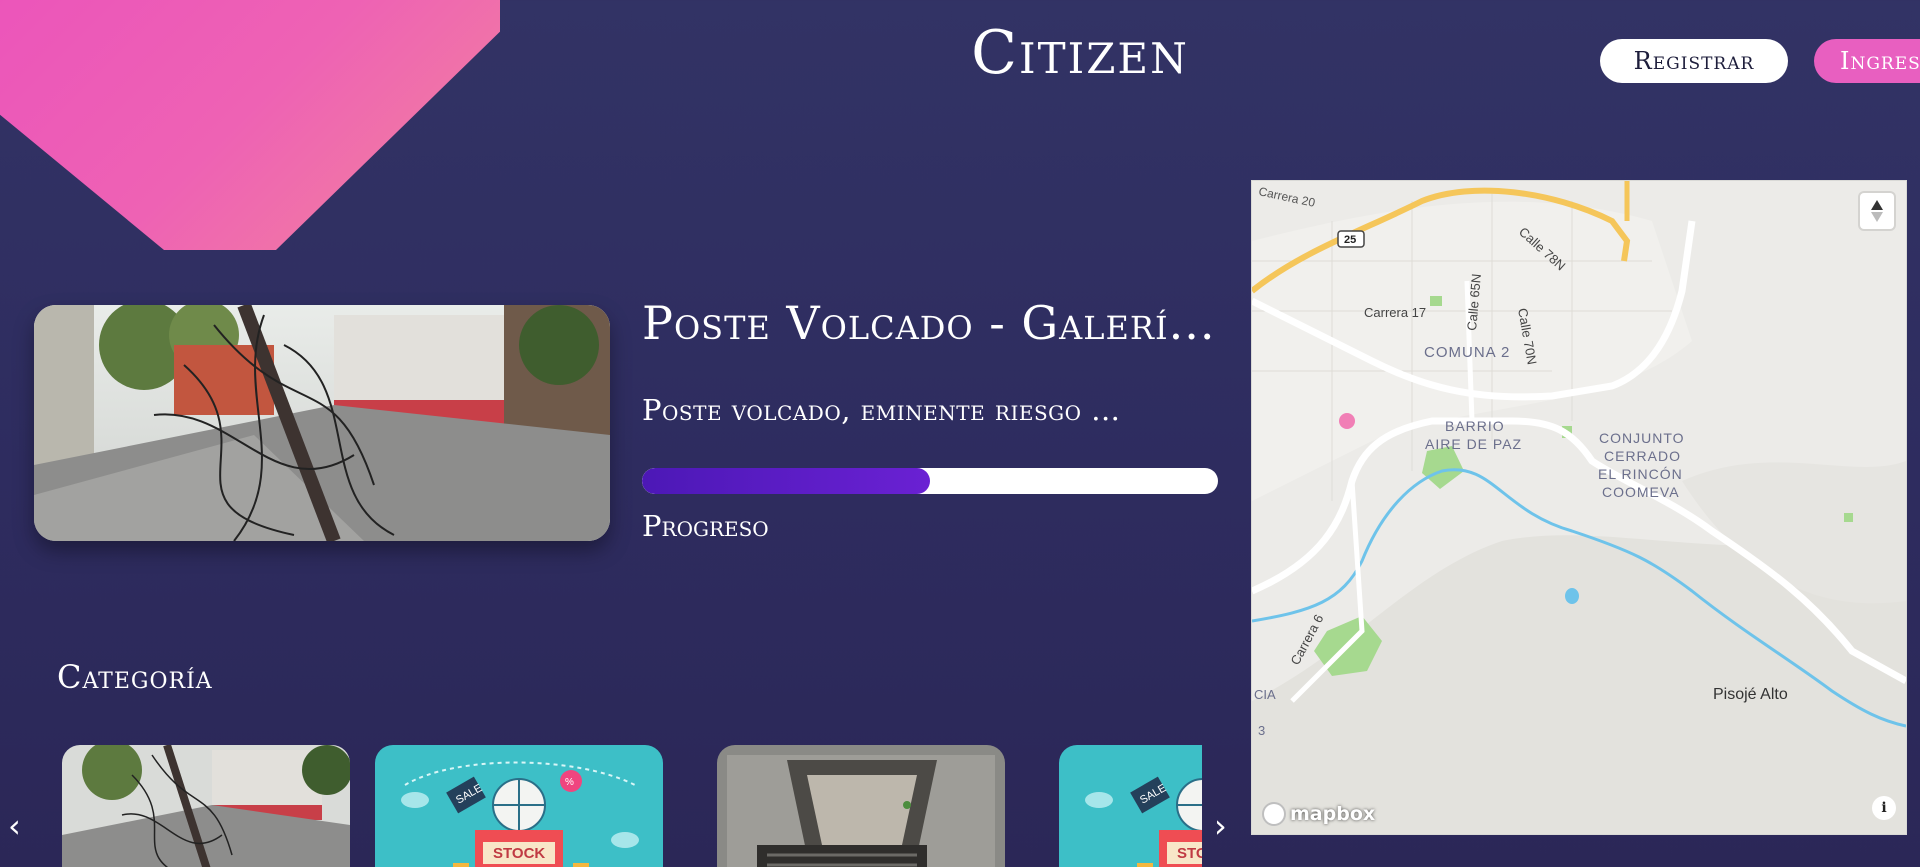 The width and height of the screenshot is (1920, 867). I want to click on area-label: CIA, so click(1265, 694).